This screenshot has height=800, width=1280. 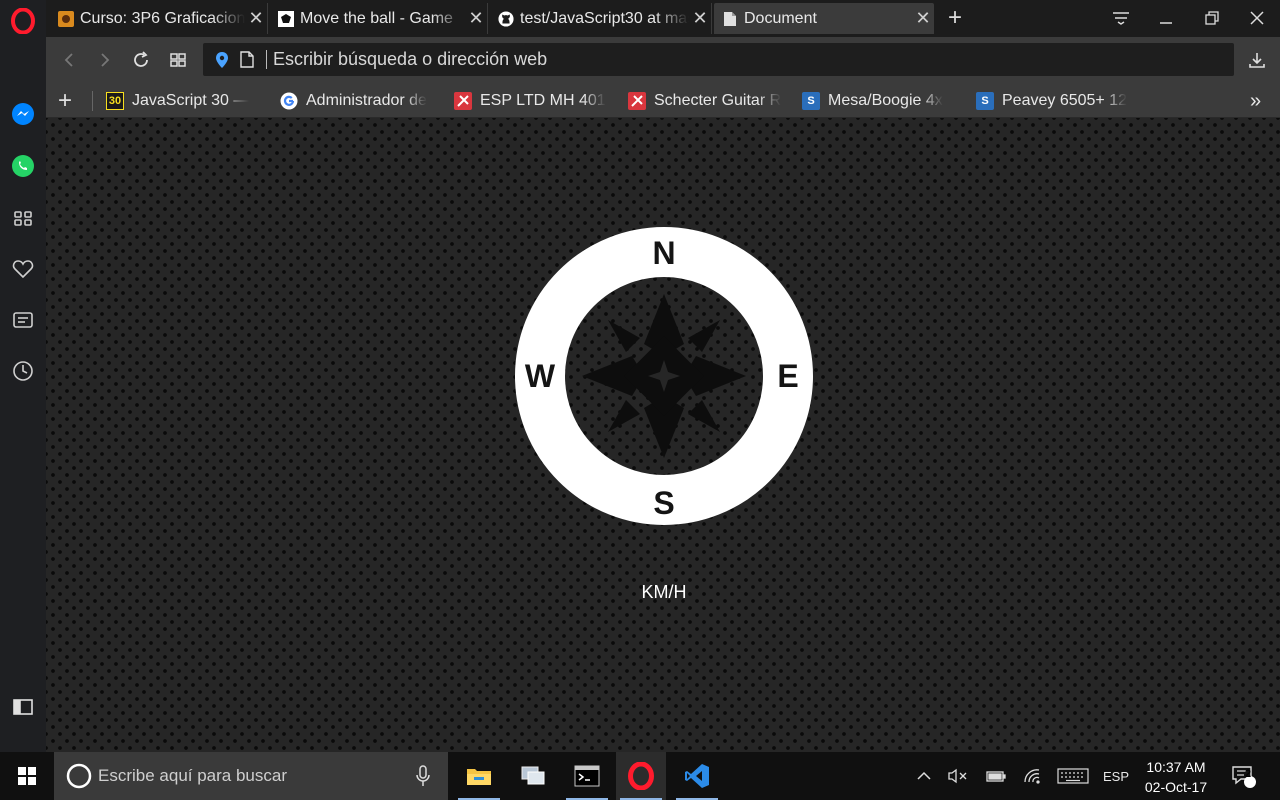 I want to click on news-icon, so click(x=23, y=320).